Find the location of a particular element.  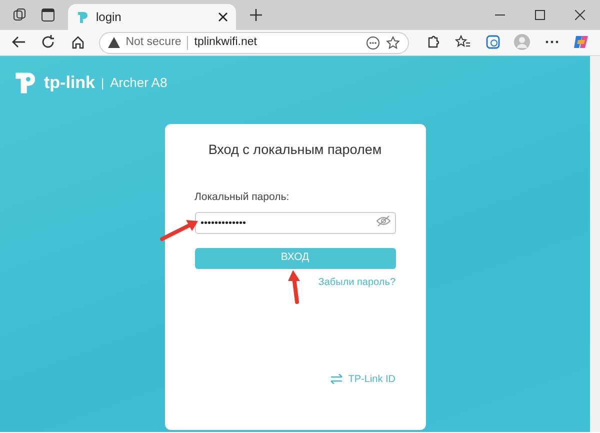

browser-tab: login is located at coordinates (152, 17).